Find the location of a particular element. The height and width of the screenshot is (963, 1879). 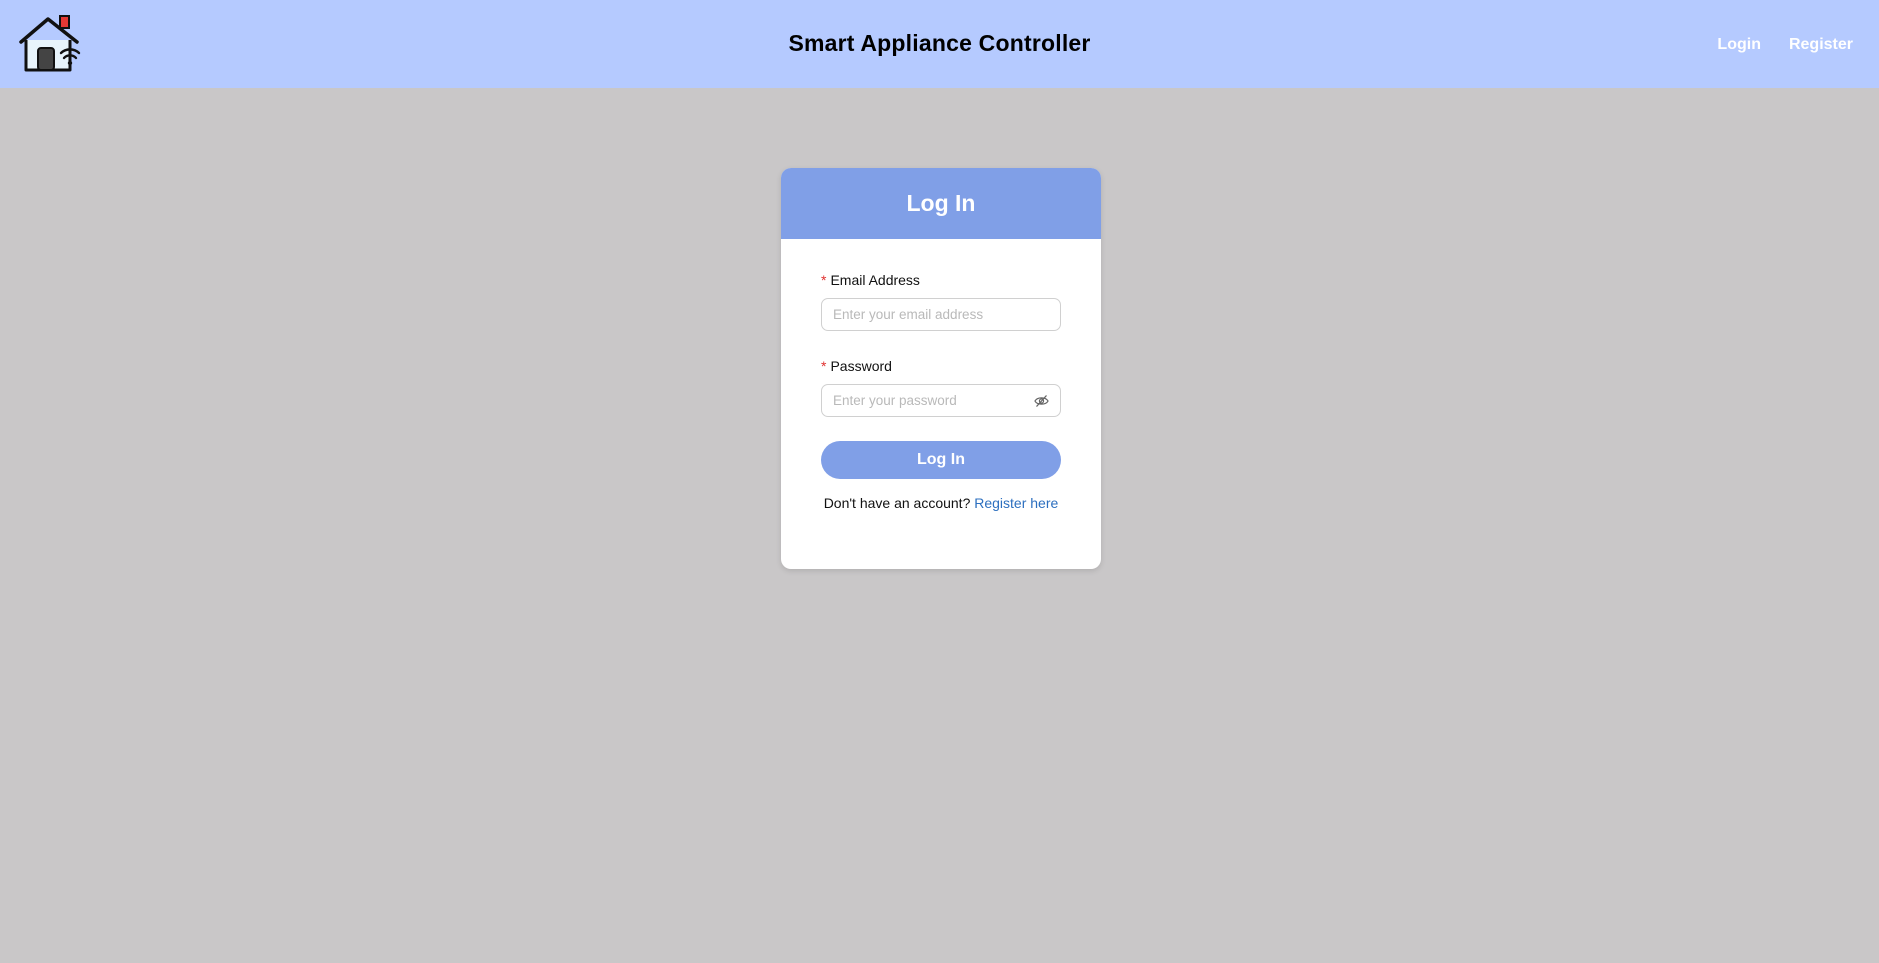

register-prompt-line: Don't have an account? Register here is located at coordinates (941, 503).